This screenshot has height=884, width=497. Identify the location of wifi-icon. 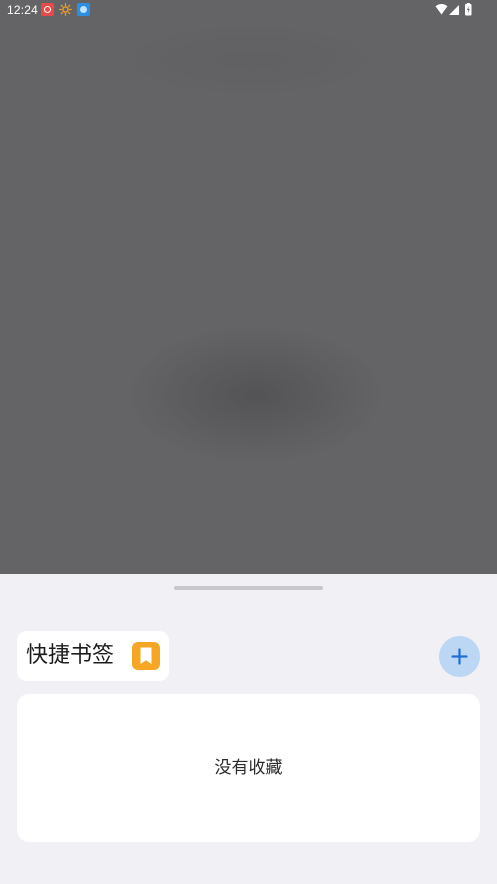
(441, 9).